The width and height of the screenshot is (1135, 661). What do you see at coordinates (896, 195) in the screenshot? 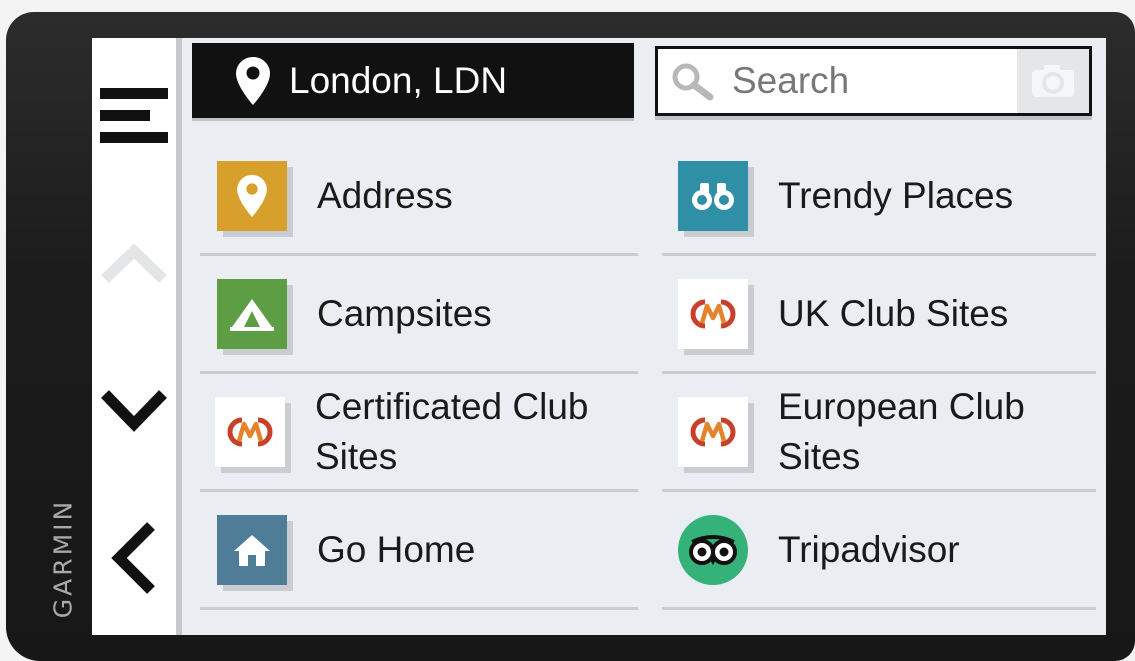
I see `category-label: Trendy Places` at bounding box center [896, 195].